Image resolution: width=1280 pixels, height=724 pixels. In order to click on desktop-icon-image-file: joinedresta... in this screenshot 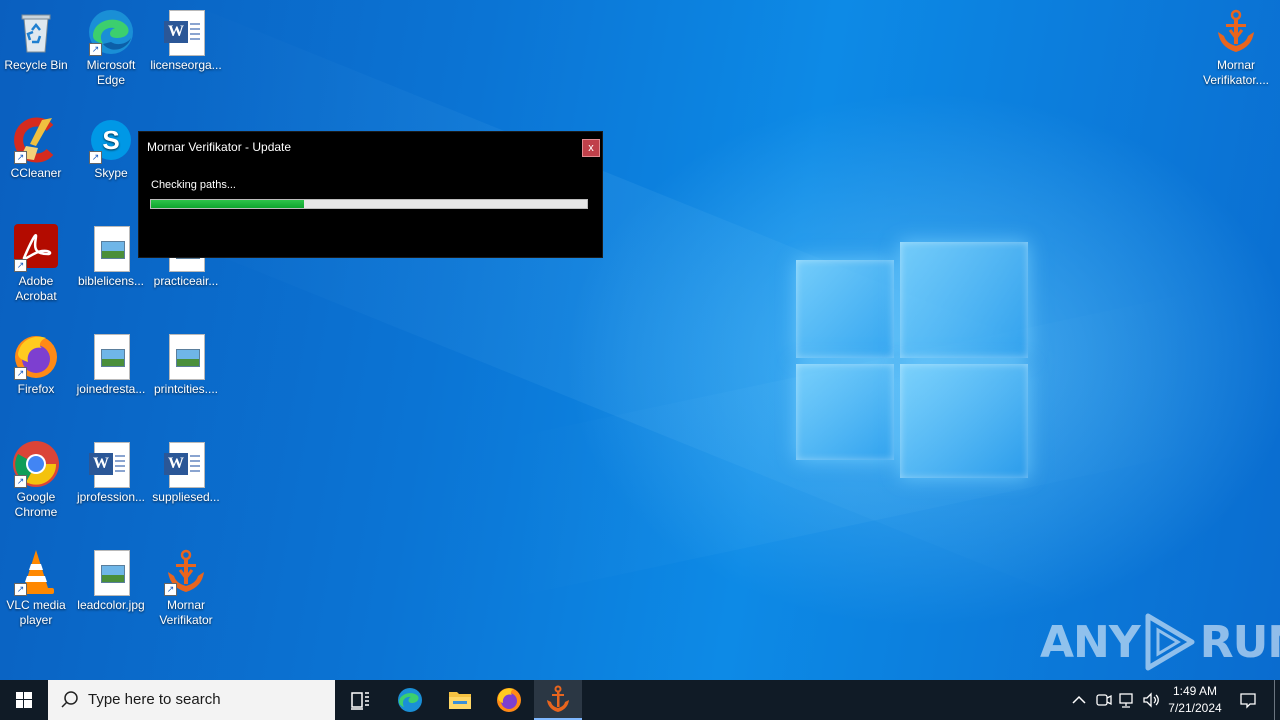, I will do `click(111, 364)`.